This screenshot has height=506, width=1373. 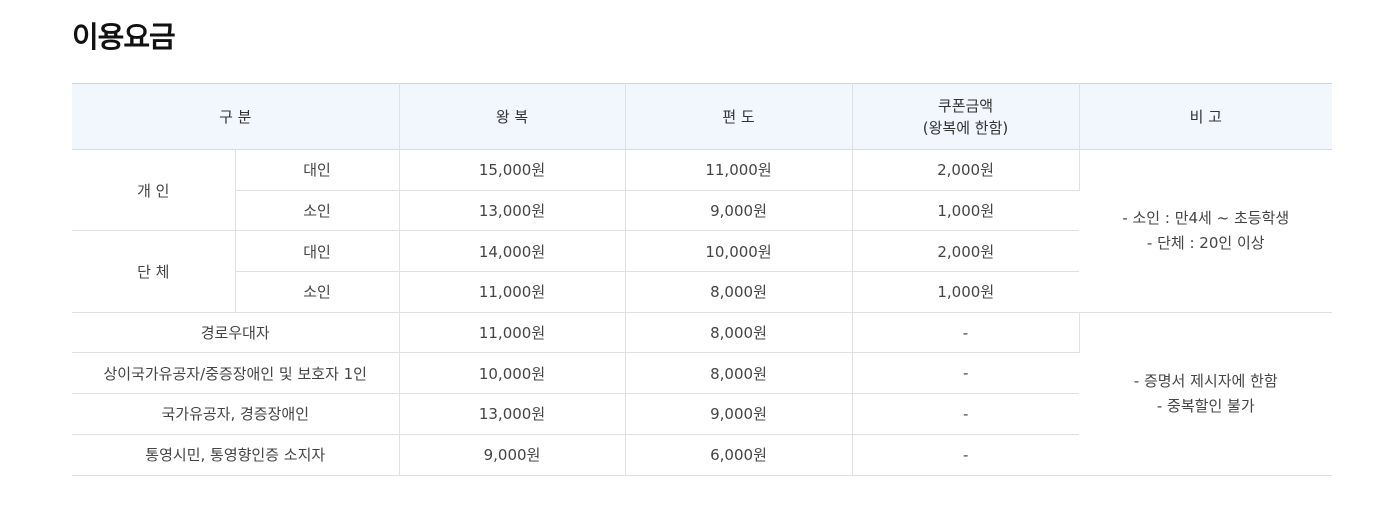 What do you see at coordinates (739, 251) in the screenshot?
I see `one-way-fare: 10,000원` at bounding box center [739, 251].